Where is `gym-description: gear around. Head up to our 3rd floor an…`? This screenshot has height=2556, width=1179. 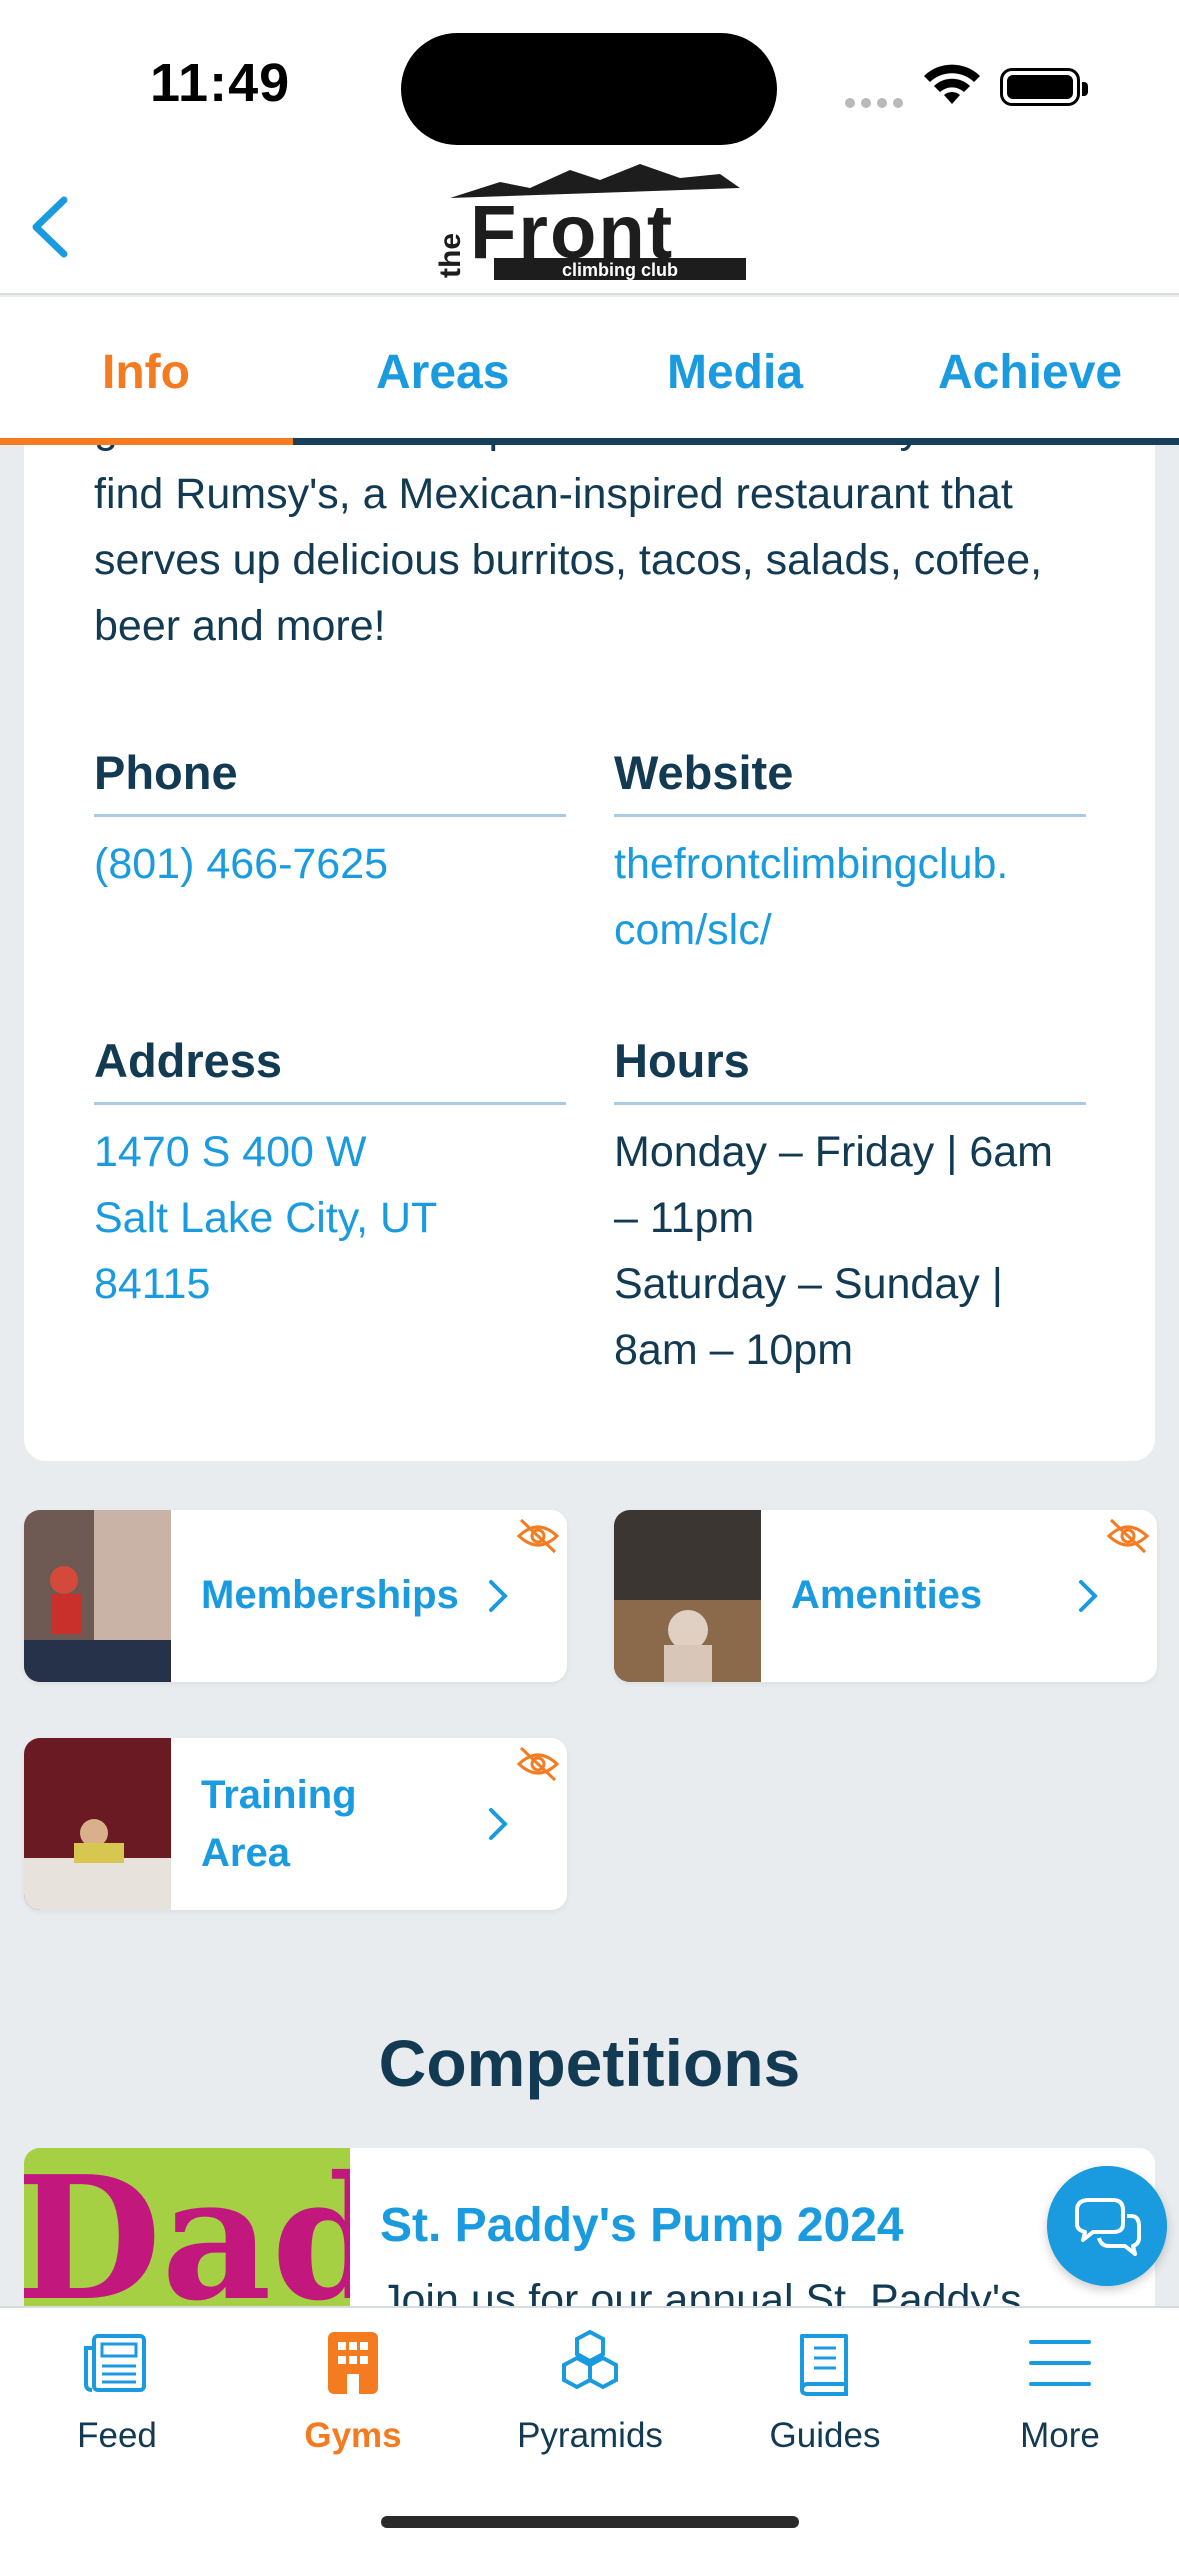 gym-description: gear around. Head up to our 3rd floor an… is located at coordinates (594, 552).